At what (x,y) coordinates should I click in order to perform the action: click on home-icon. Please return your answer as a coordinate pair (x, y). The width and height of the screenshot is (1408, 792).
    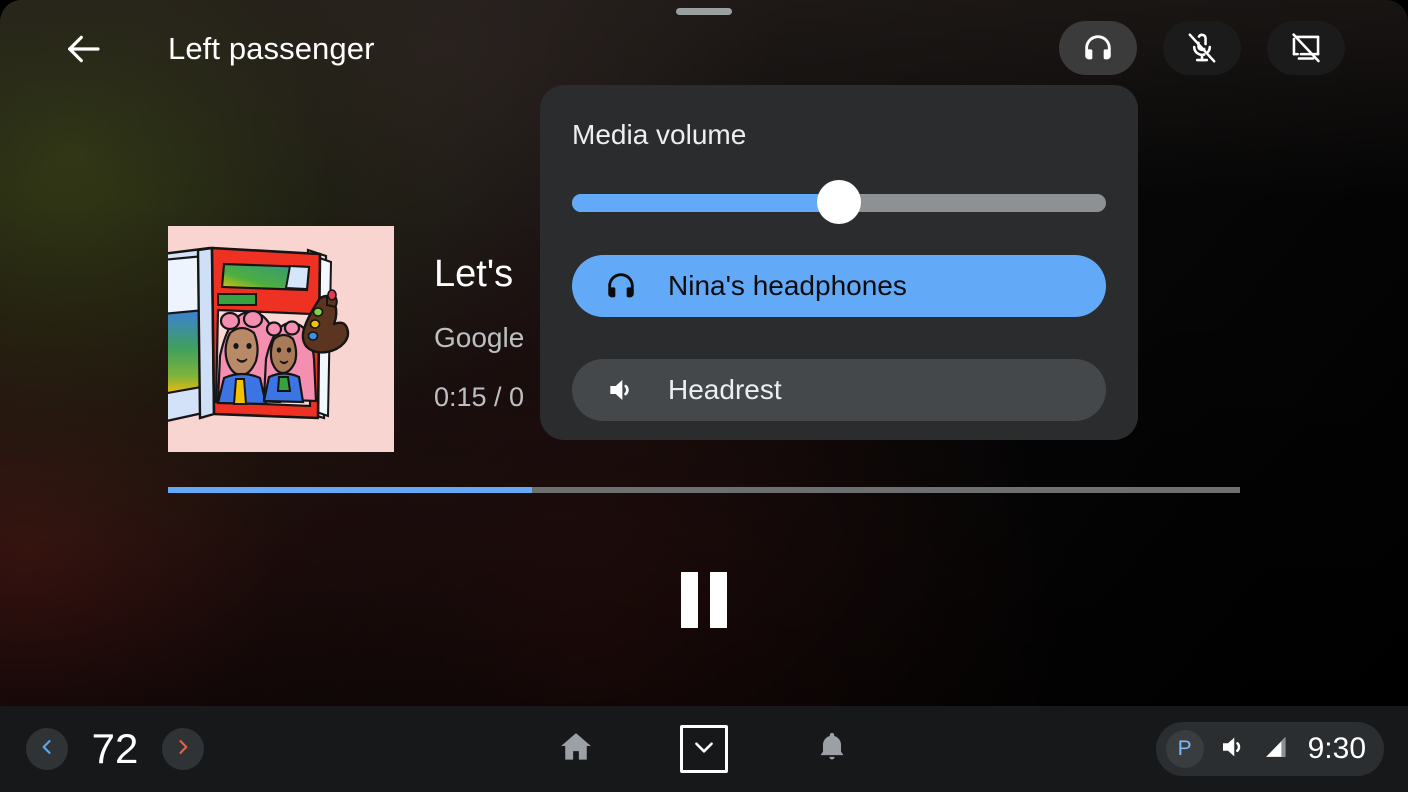
    Looking at the image, I should click on (576, 749).